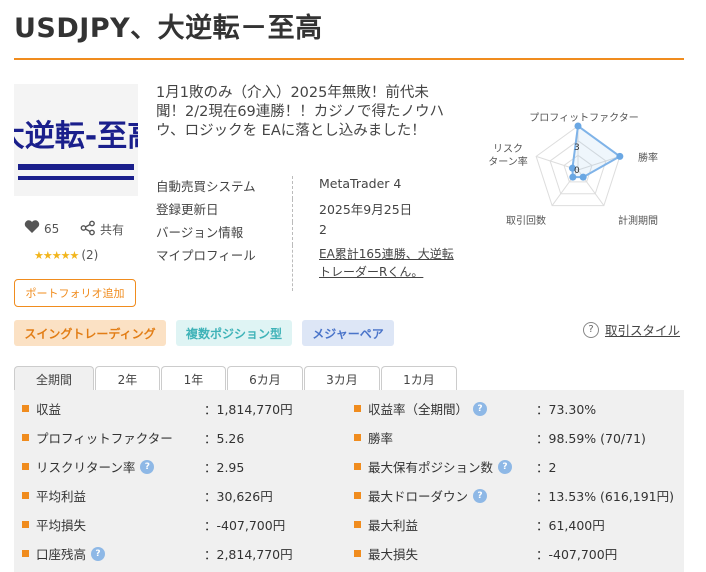 This screenshot has height=572, width=706. What do you see at coordinates (573, 169) in the screenshot?
I see `radar-chart: プロフィットファクター 勝率 計測期間 取引回数 リスク ターン率 3 0` at bounding box center [573, 169].